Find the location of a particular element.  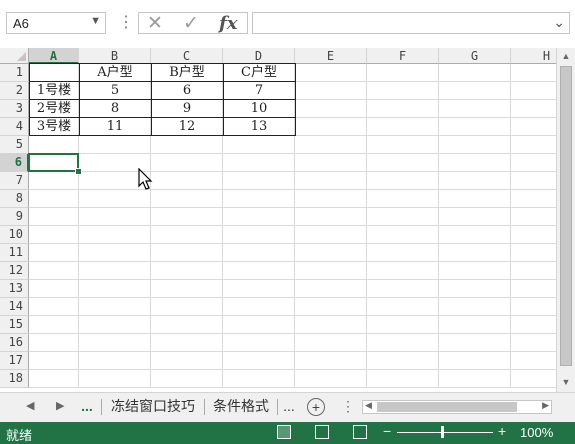

row-header-5: 5 is located at coordinates (14, 145).